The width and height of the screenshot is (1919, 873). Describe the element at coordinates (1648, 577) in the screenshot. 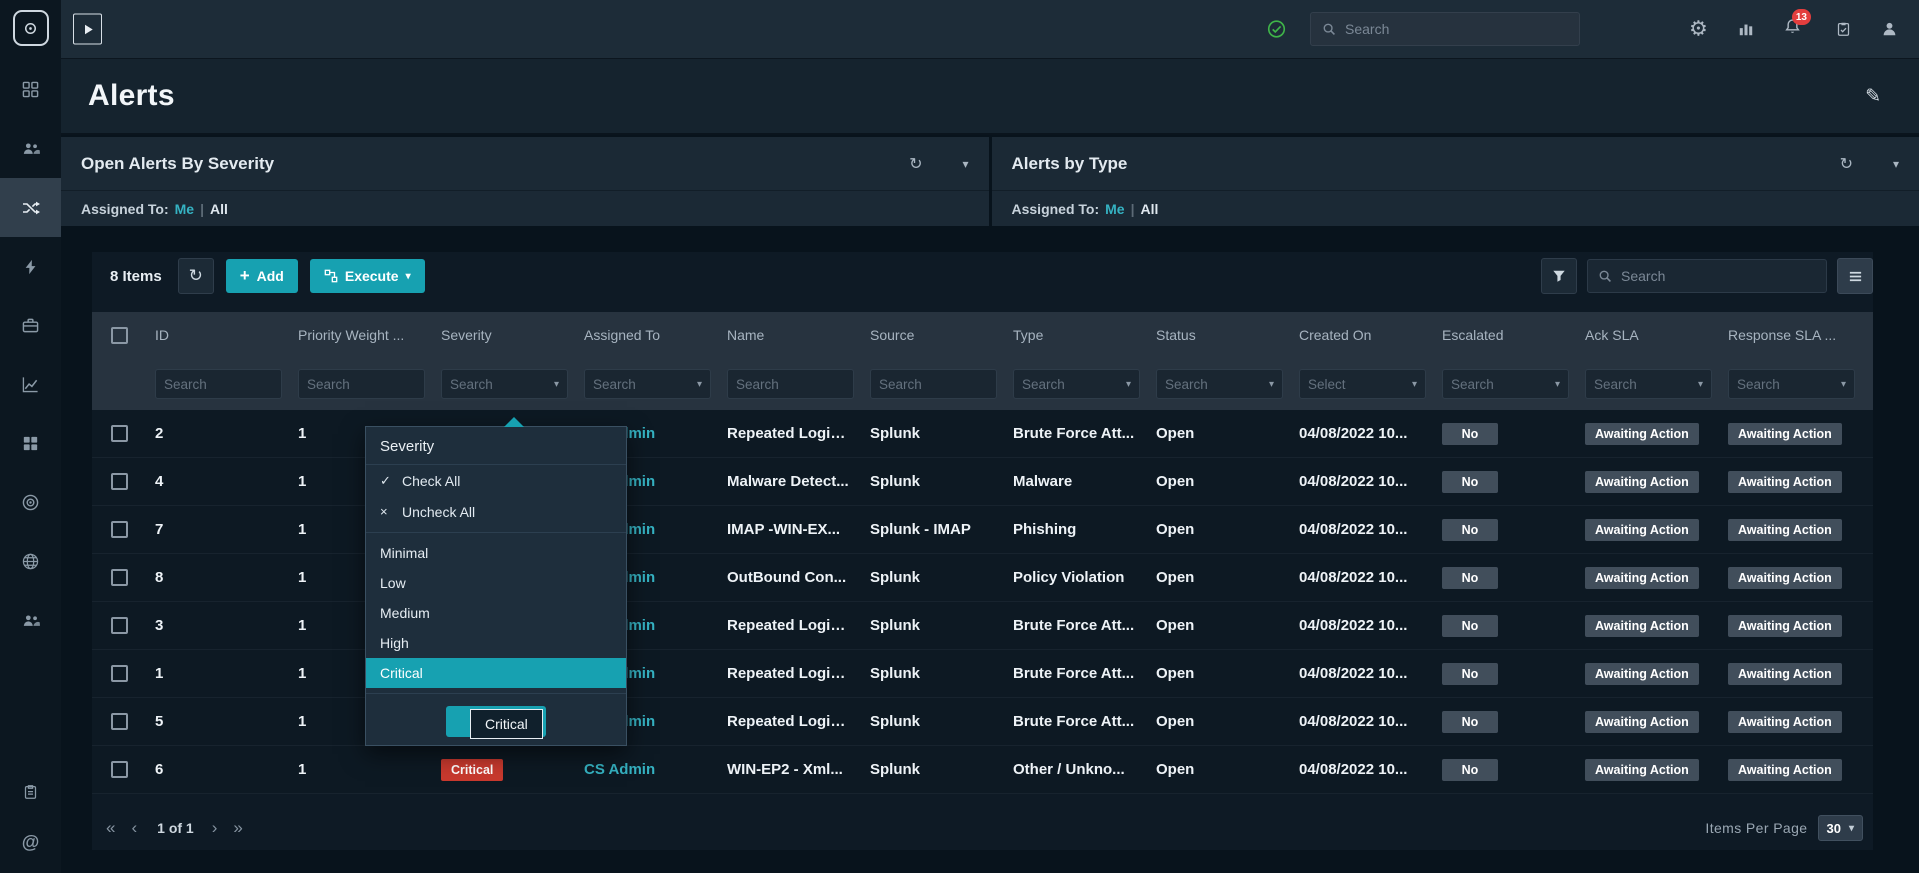

I see `ack-sla-cell: Awaiting Action` at that location.